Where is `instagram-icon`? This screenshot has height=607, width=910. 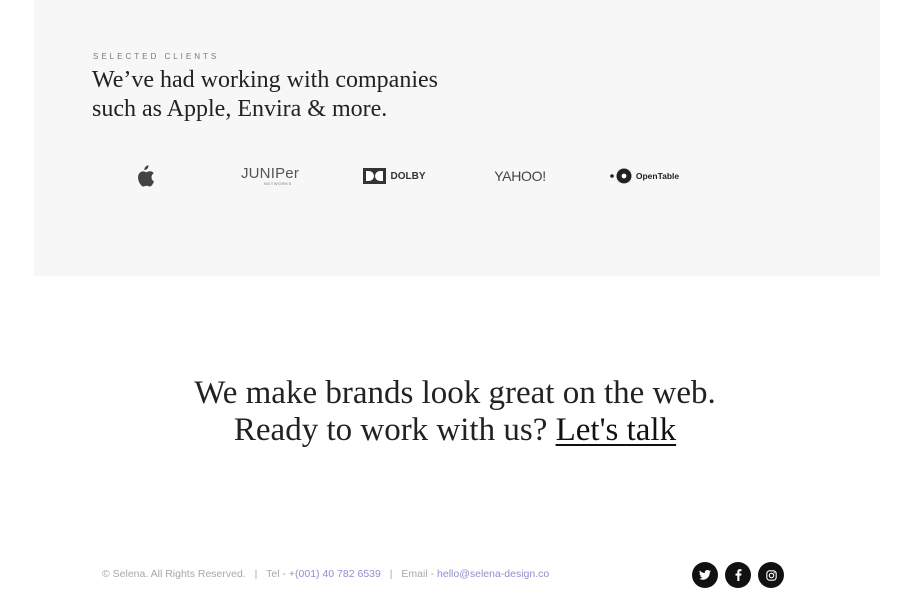 instagram-icon is located at coordinates (771, 575).